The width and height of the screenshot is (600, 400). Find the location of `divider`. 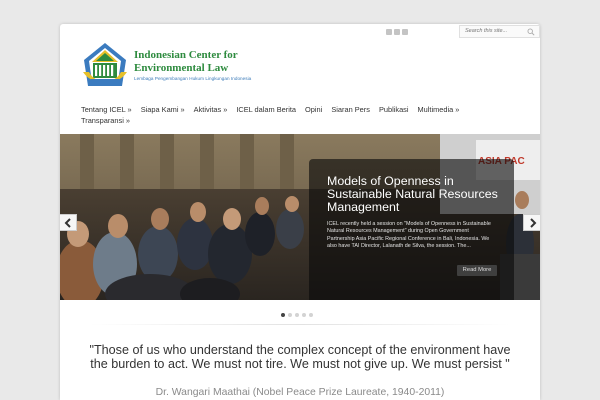

divider is located at coordinates (300, 324).